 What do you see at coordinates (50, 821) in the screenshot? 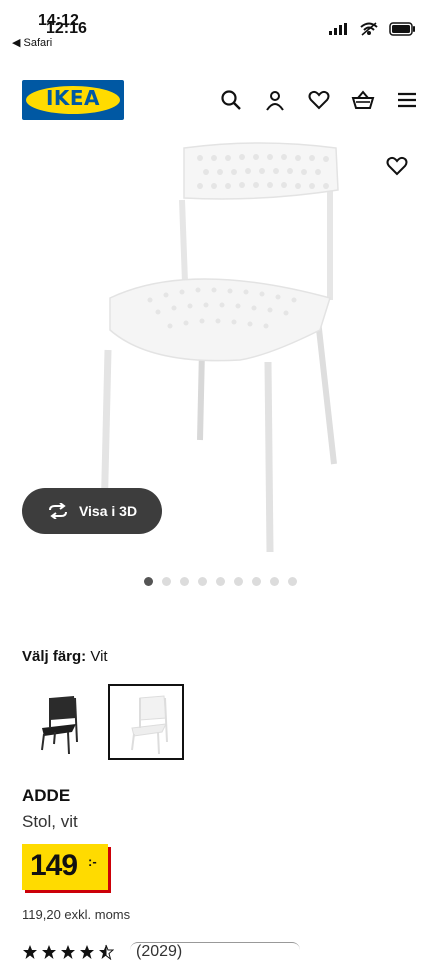
I see `product-description: Stol, vit` at bounding box center [50, 821].